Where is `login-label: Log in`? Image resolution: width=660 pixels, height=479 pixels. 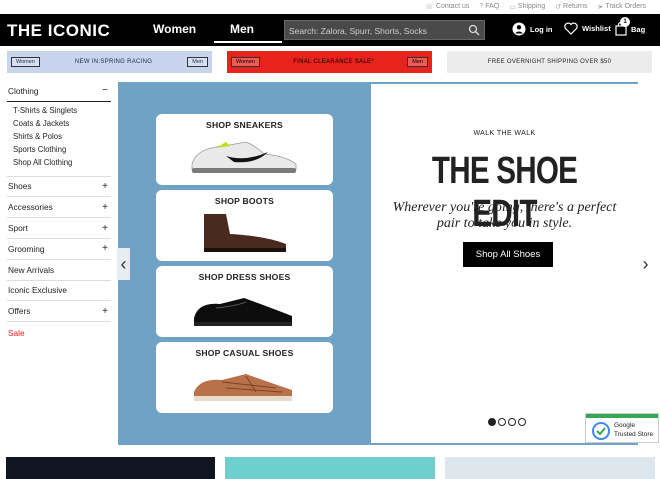 login-label: Log in is located at coordinates (541, 29).